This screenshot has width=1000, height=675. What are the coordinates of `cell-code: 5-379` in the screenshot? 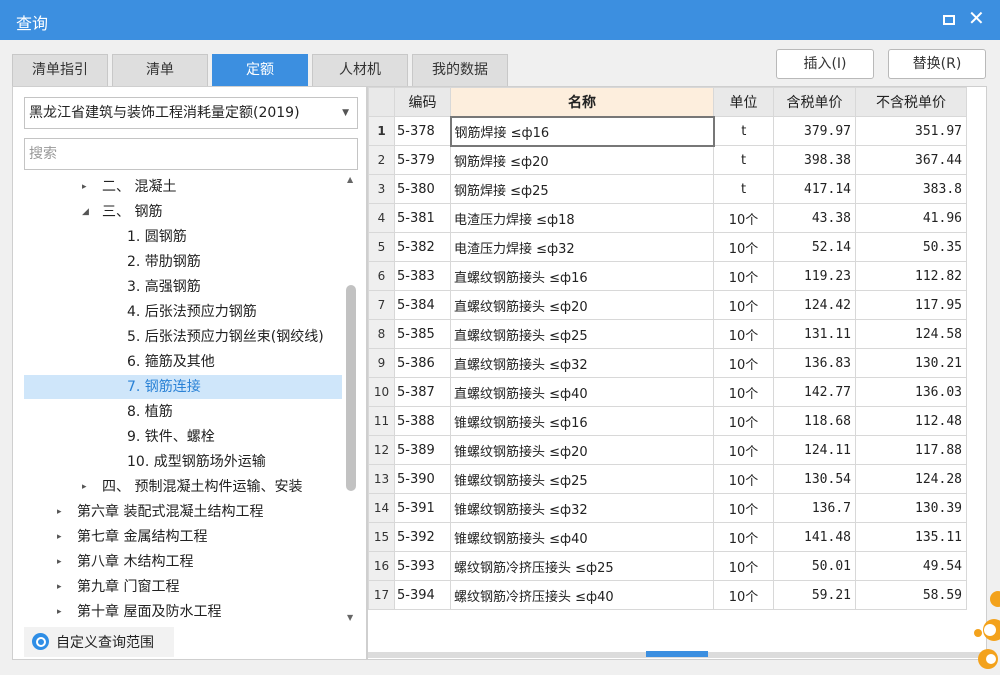 It's located at (422, 160).